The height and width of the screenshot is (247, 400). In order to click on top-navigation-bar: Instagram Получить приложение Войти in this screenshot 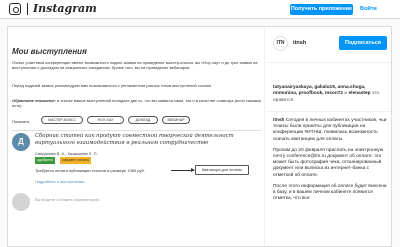, I will do `click(200, 9)`.